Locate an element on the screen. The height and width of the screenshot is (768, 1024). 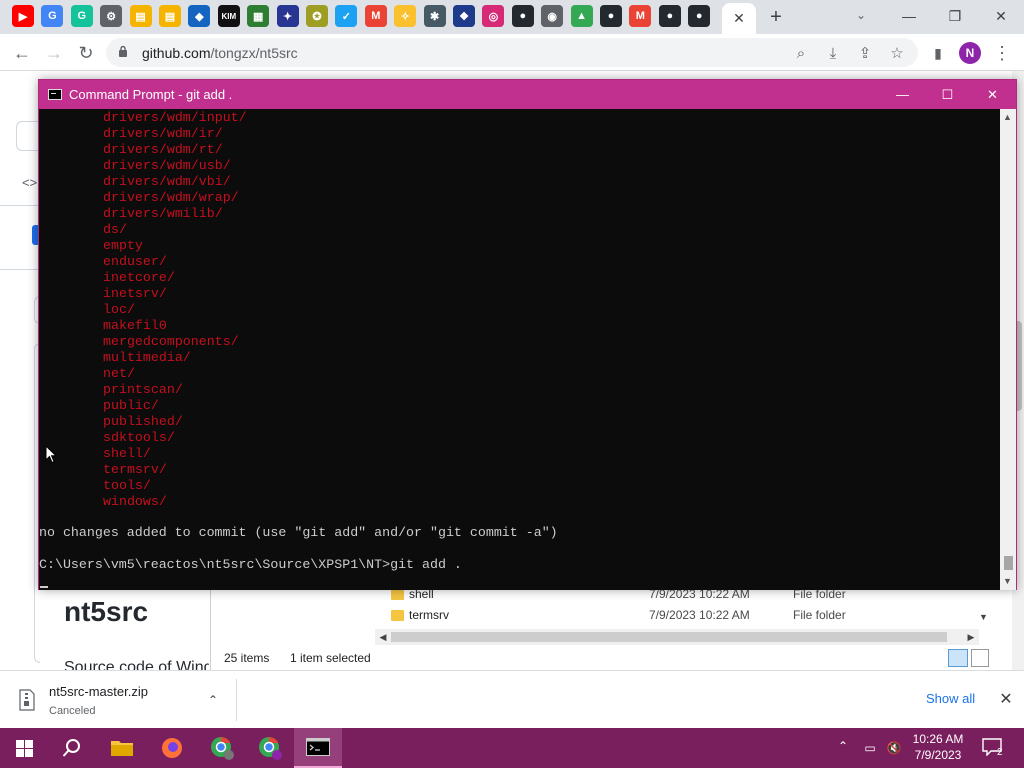
clock-date: 7/9/2023 is located at coordinates (938, 755).